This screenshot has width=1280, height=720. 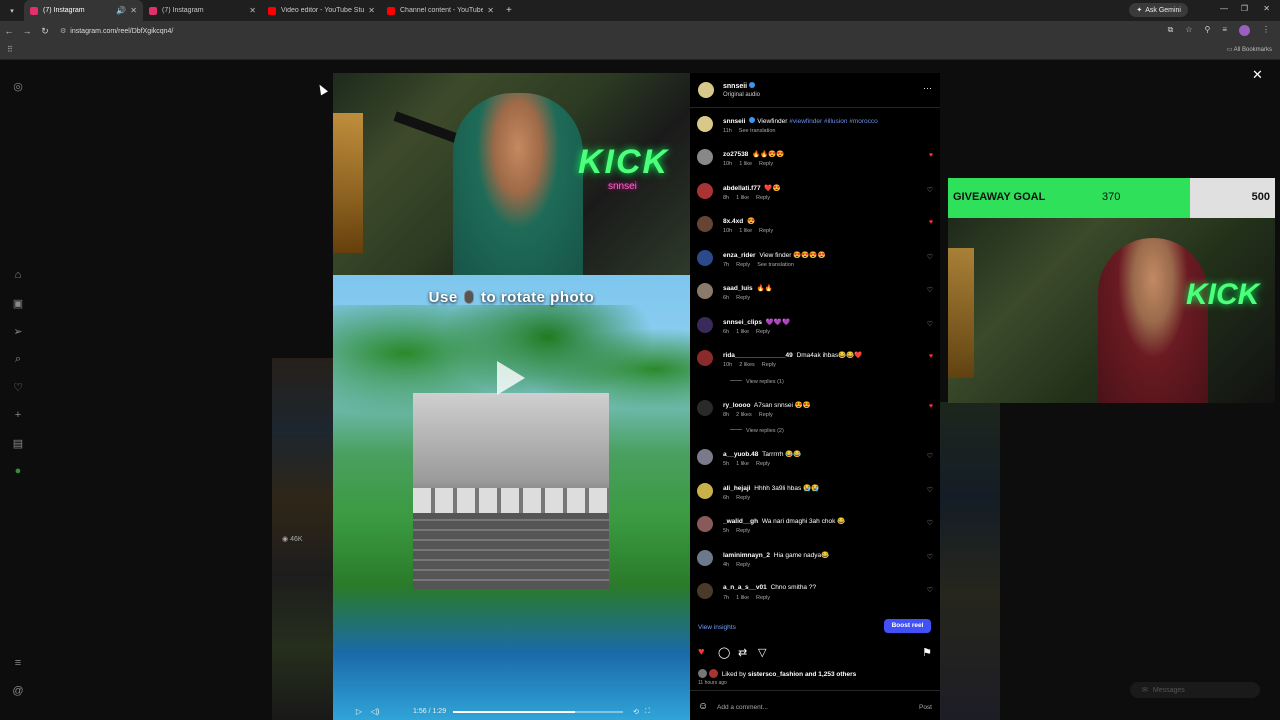 I want to click on liked-by-user: sistersco_fashion, so click(x=775, y=674).